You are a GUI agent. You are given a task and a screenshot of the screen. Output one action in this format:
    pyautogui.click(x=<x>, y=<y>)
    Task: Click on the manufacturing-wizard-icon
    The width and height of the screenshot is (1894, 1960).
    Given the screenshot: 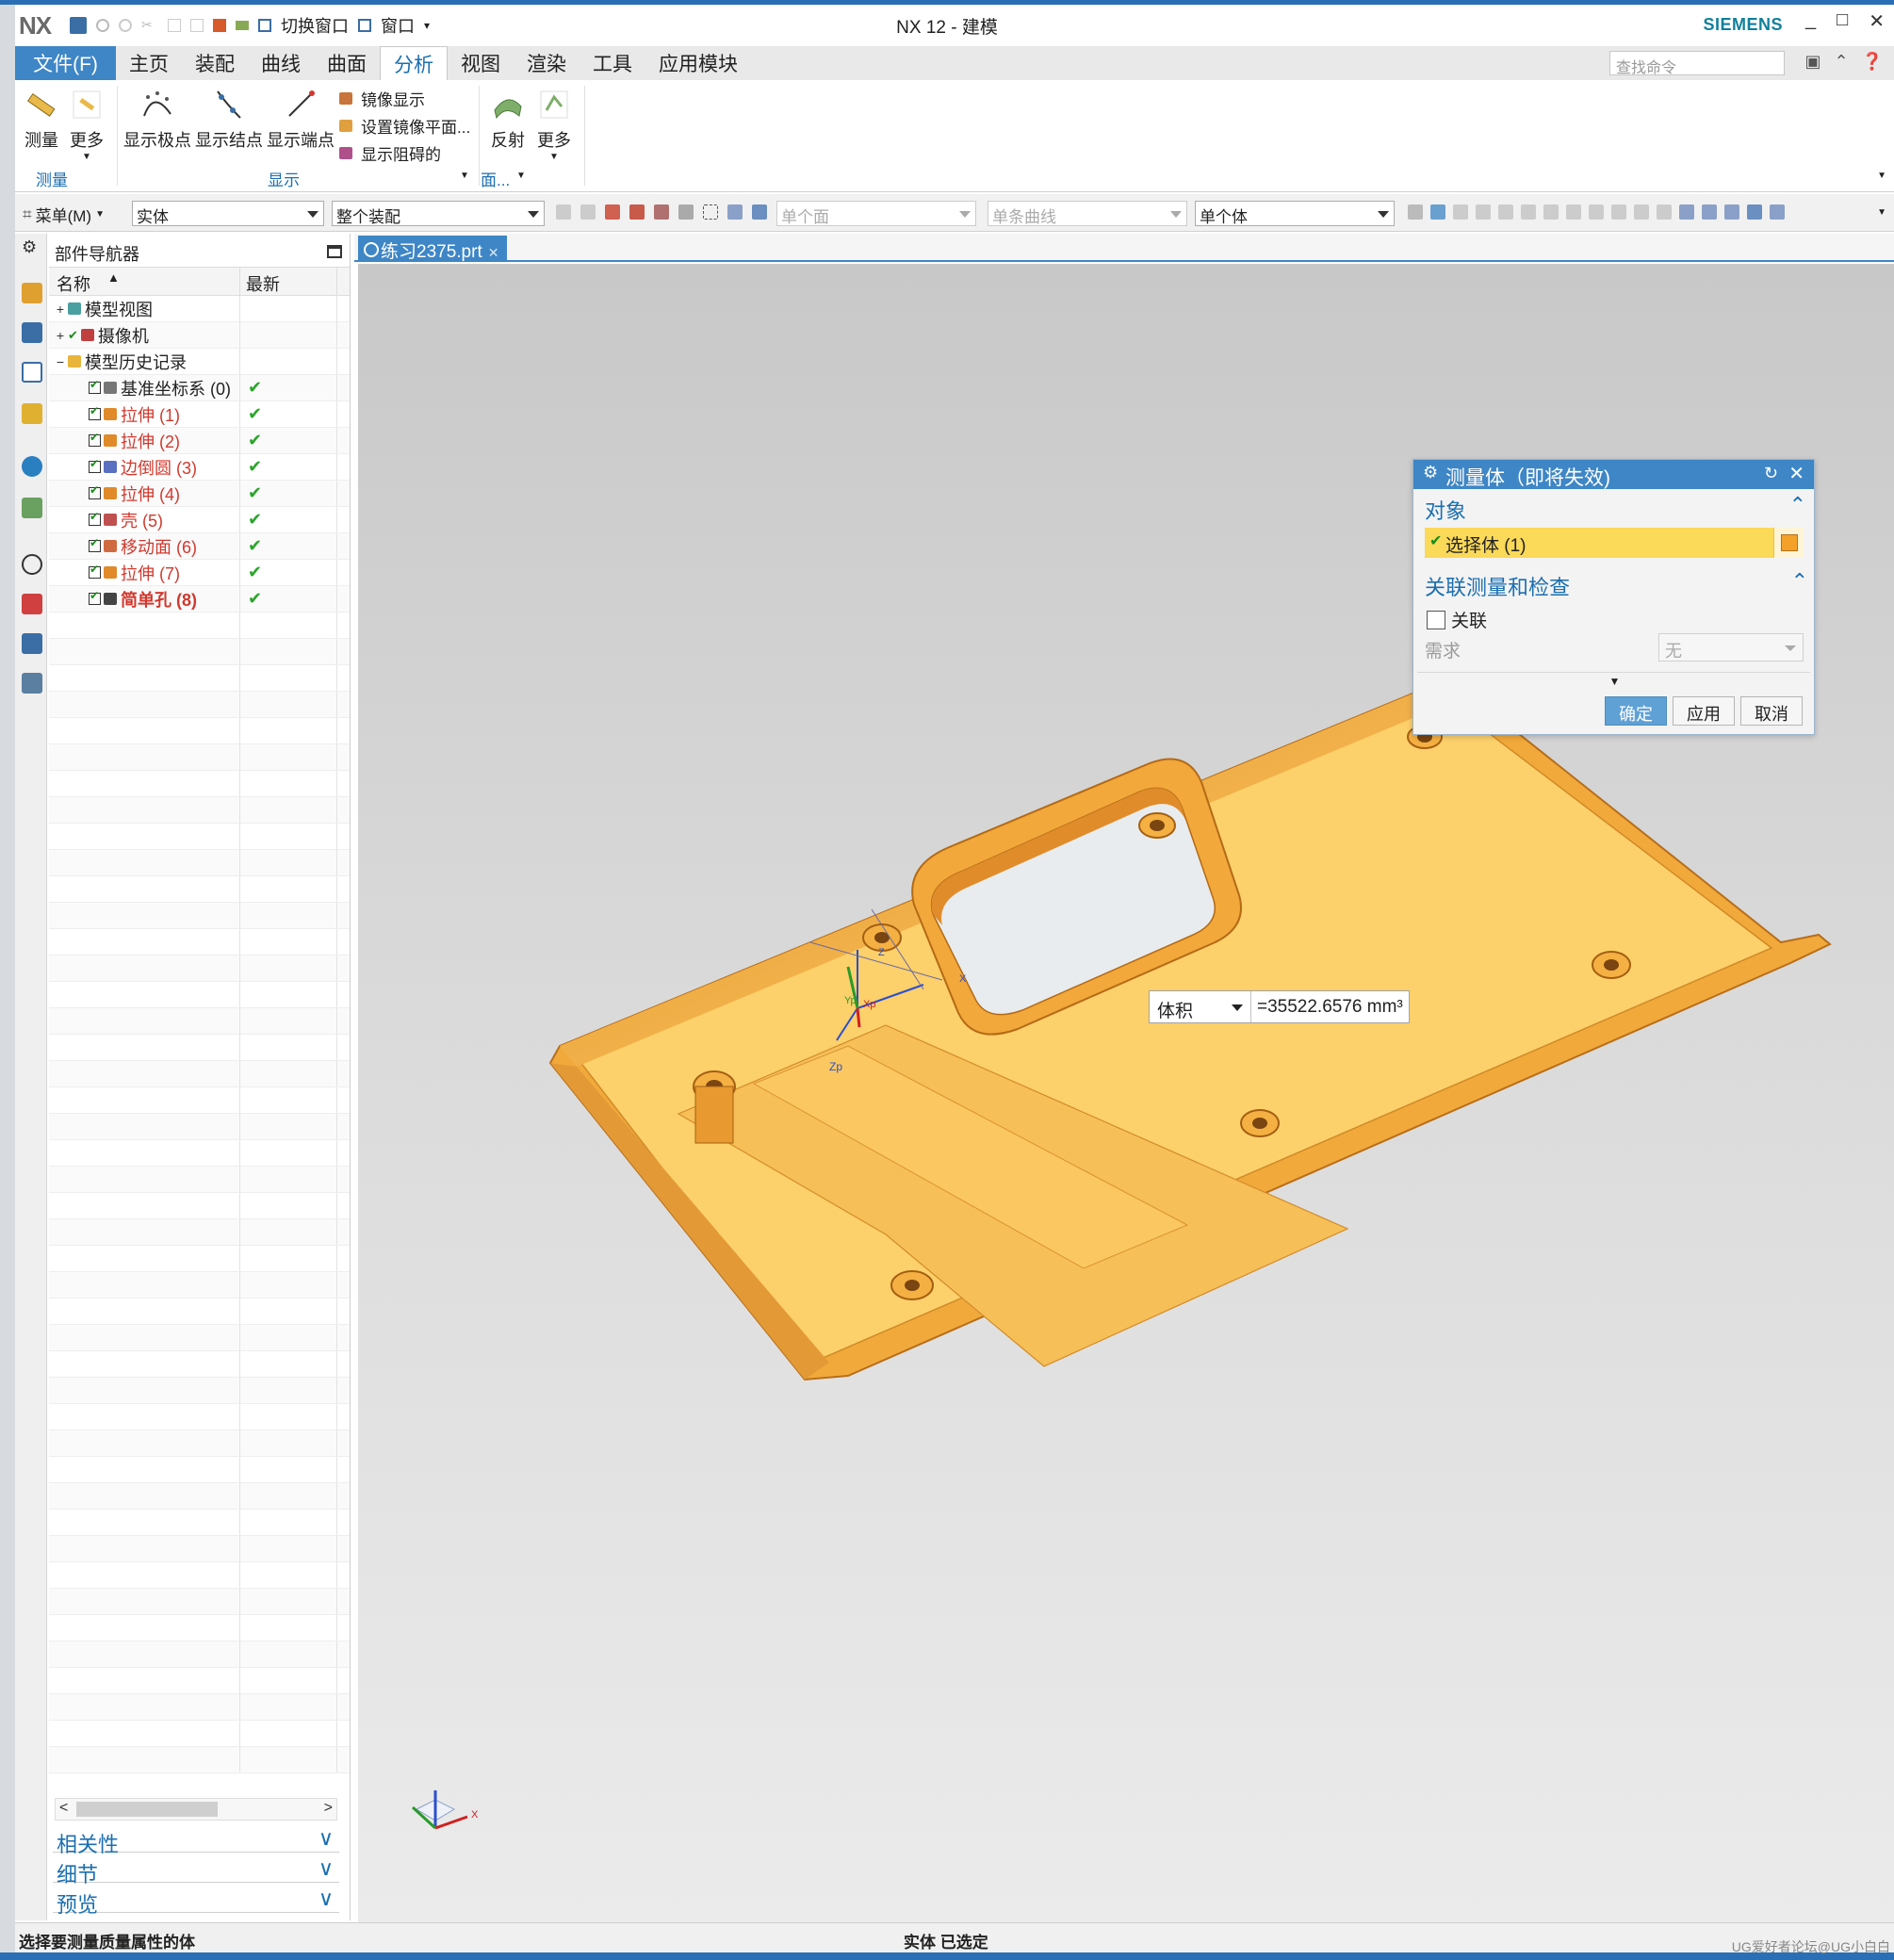 What is the action you would take?
    pyautogui.click(x=32, y=643)
    